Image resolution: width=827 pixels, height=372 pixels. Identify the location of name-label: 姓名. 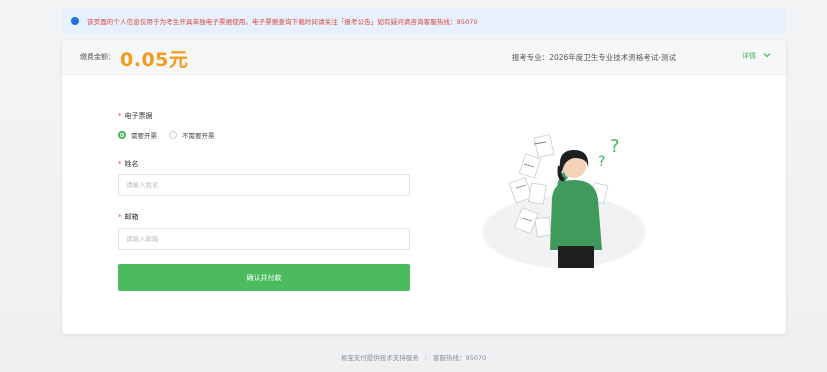
(131, 164).